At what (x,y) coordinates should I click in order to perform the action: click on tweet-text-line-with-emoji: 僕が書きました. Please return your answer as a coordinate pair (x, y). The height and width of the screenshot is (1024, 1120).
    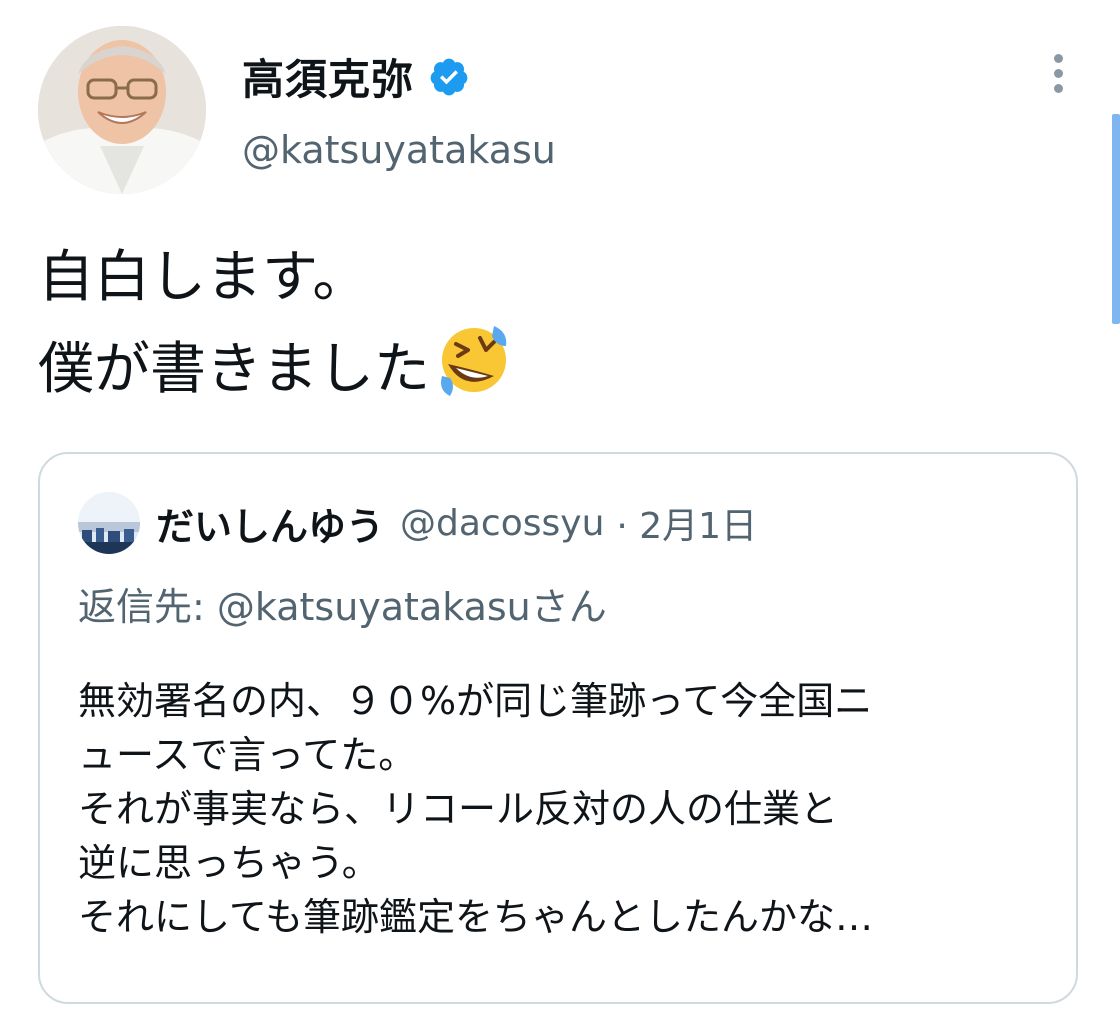
    Looking at the image, I should click on (276, 366).